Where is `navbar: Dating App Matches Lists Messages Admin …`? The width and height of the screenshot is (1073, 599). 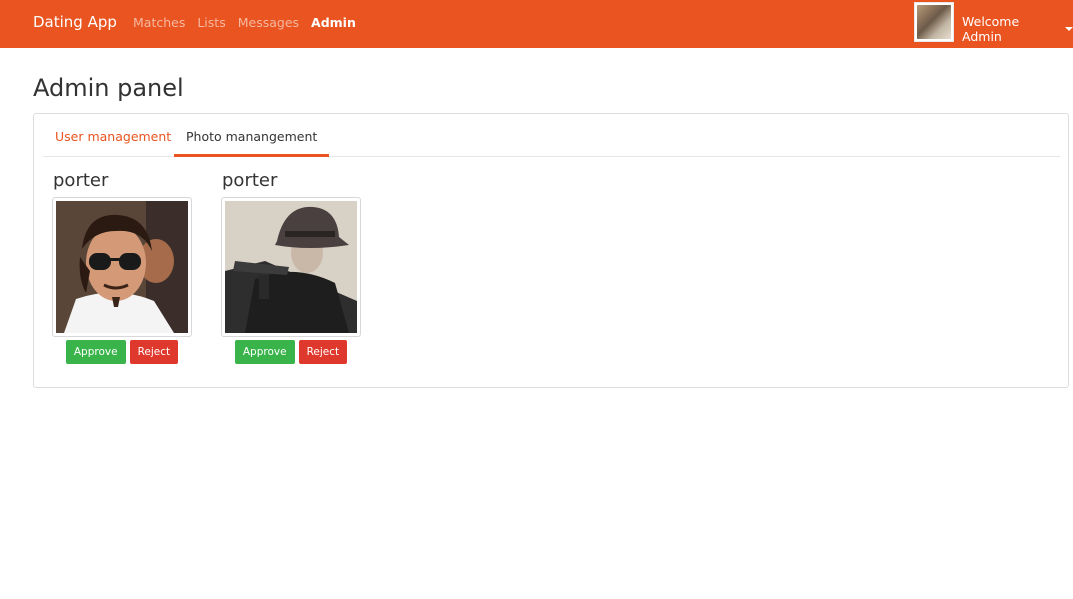
navbar: Dating App Matches Lists Messages Admin … is located at coordinates (536, 24).